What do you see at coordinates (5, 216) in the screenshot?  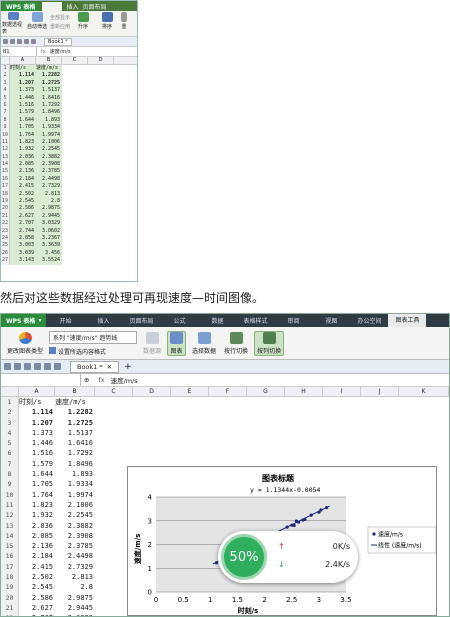 I see `row-number: 21` at bounding box center [5, 216].